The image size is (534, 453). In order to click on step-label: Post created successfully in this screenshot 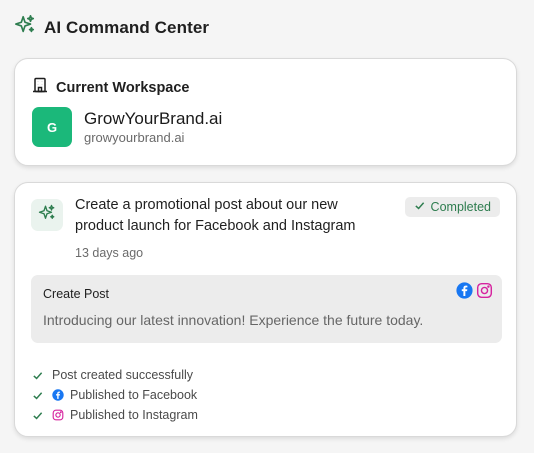, I will do `click(123, 375)`.